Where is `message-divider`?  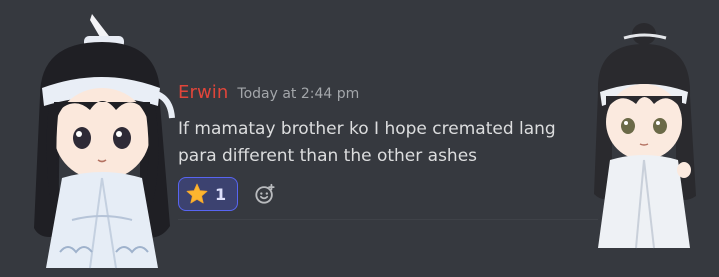 message-divider is located at coordinates (388, 219).